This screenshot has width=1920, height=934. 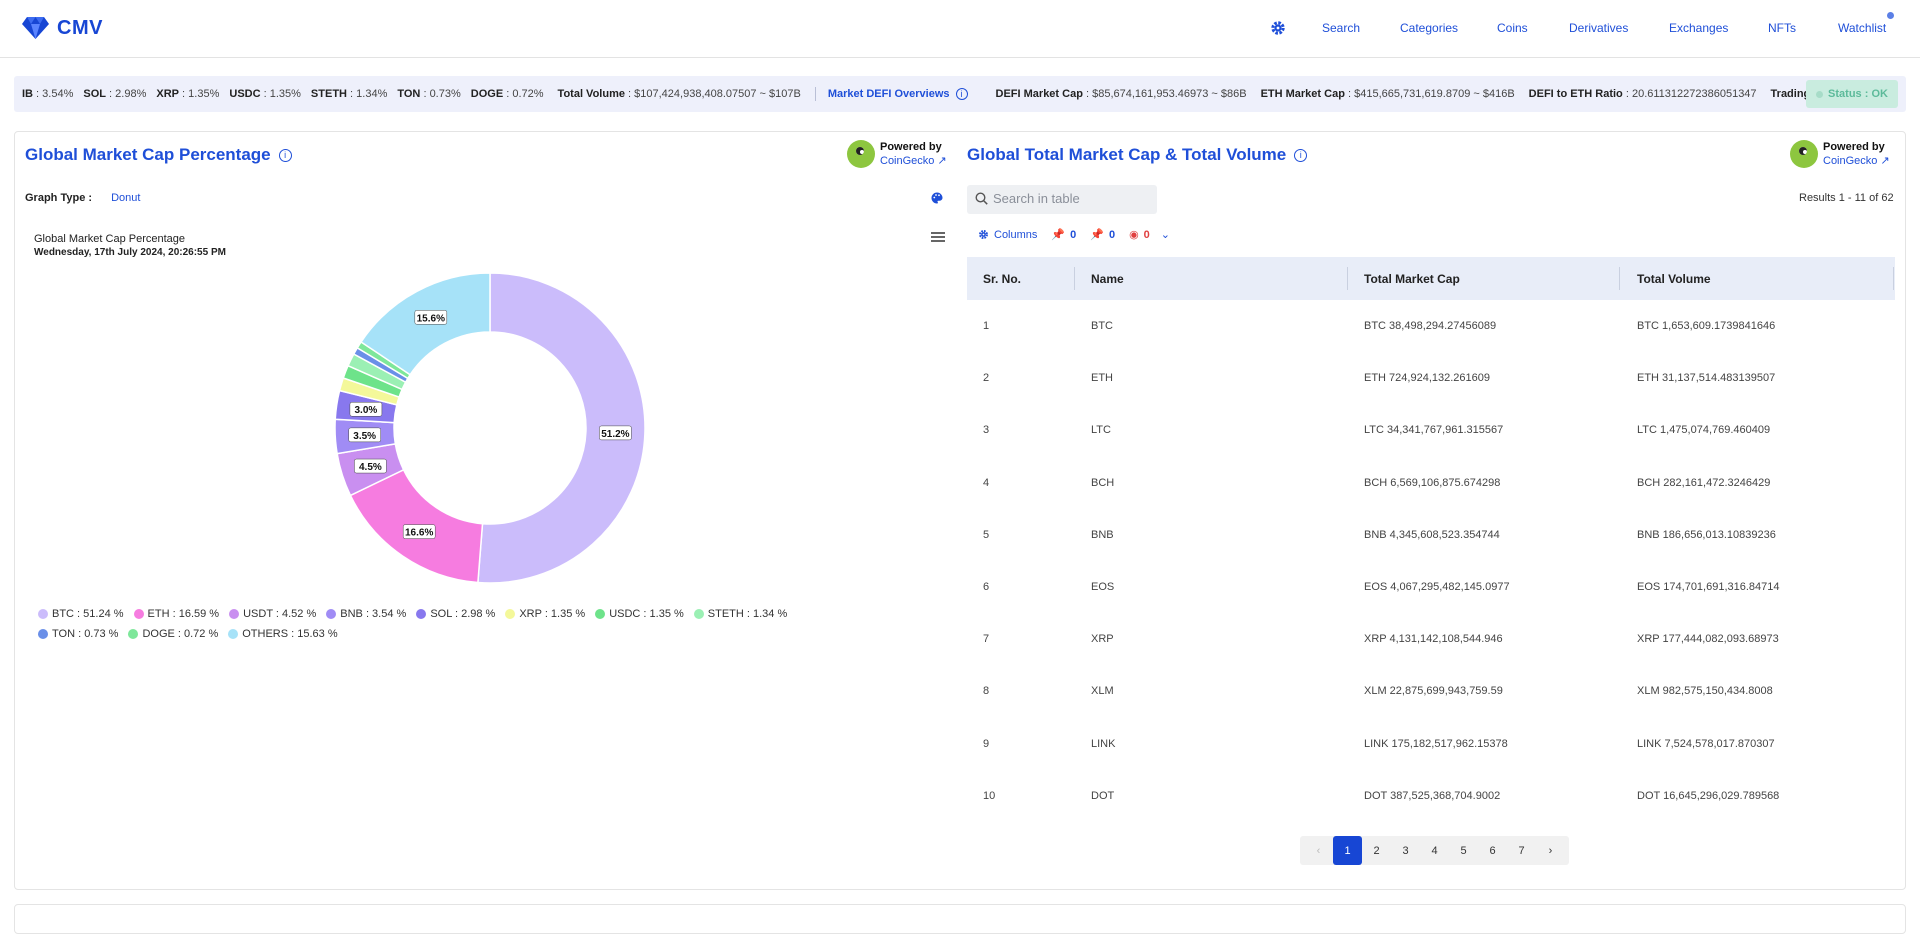 I want to click on pinned-right-button: 📌 0, so click(x=1102, y=235).